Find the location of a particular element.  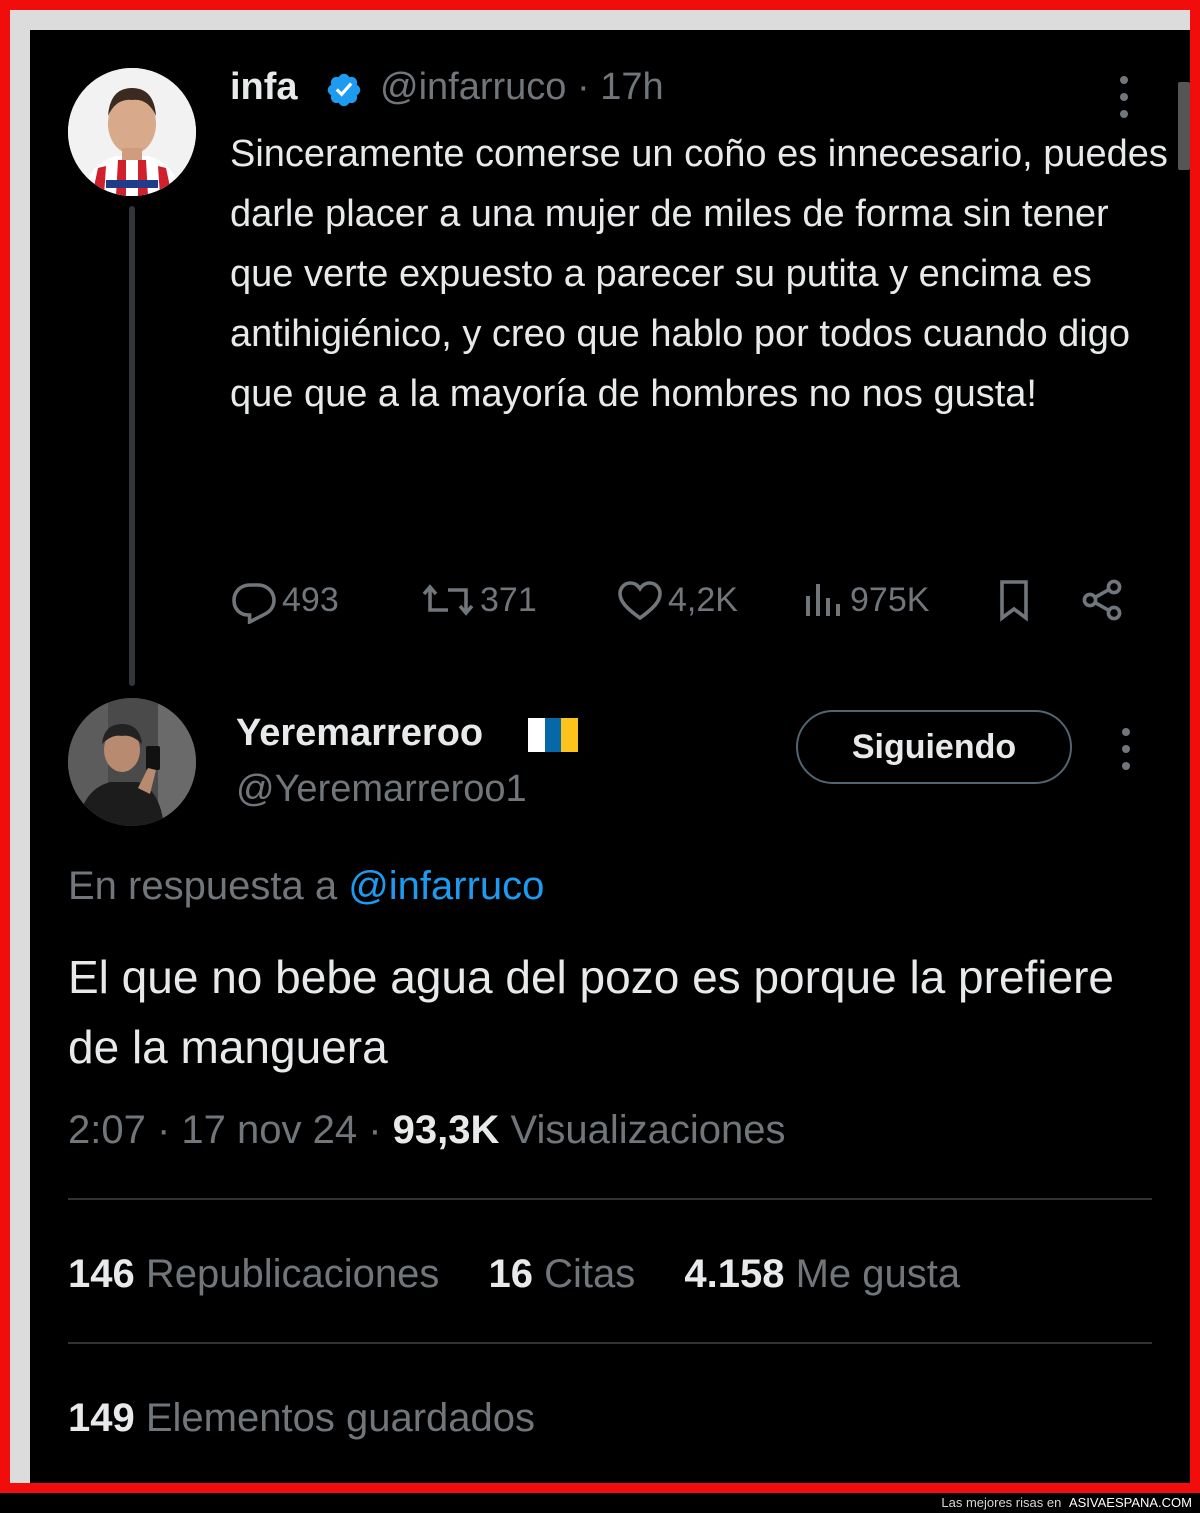

quotes-label: Citas is located at coordinates (584, 1274).